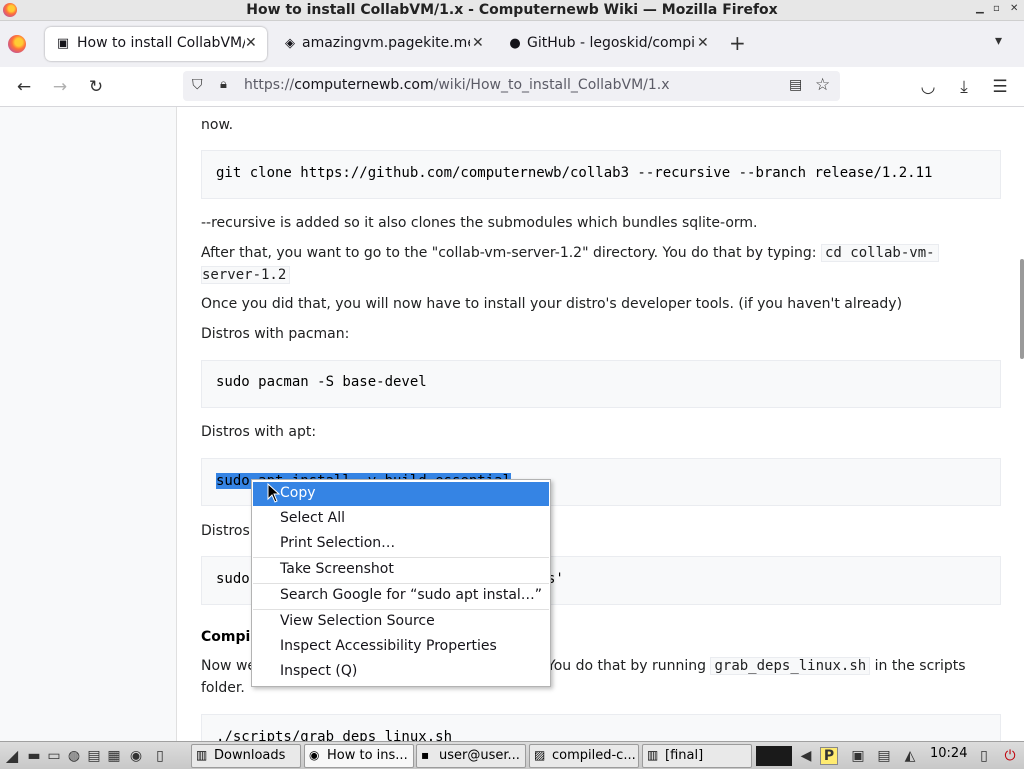  What do you see at coordinates (1000, 87) in the screenshot?
I see `hamburger-menu-icon: ☰` at bounding box center [1000, 87].